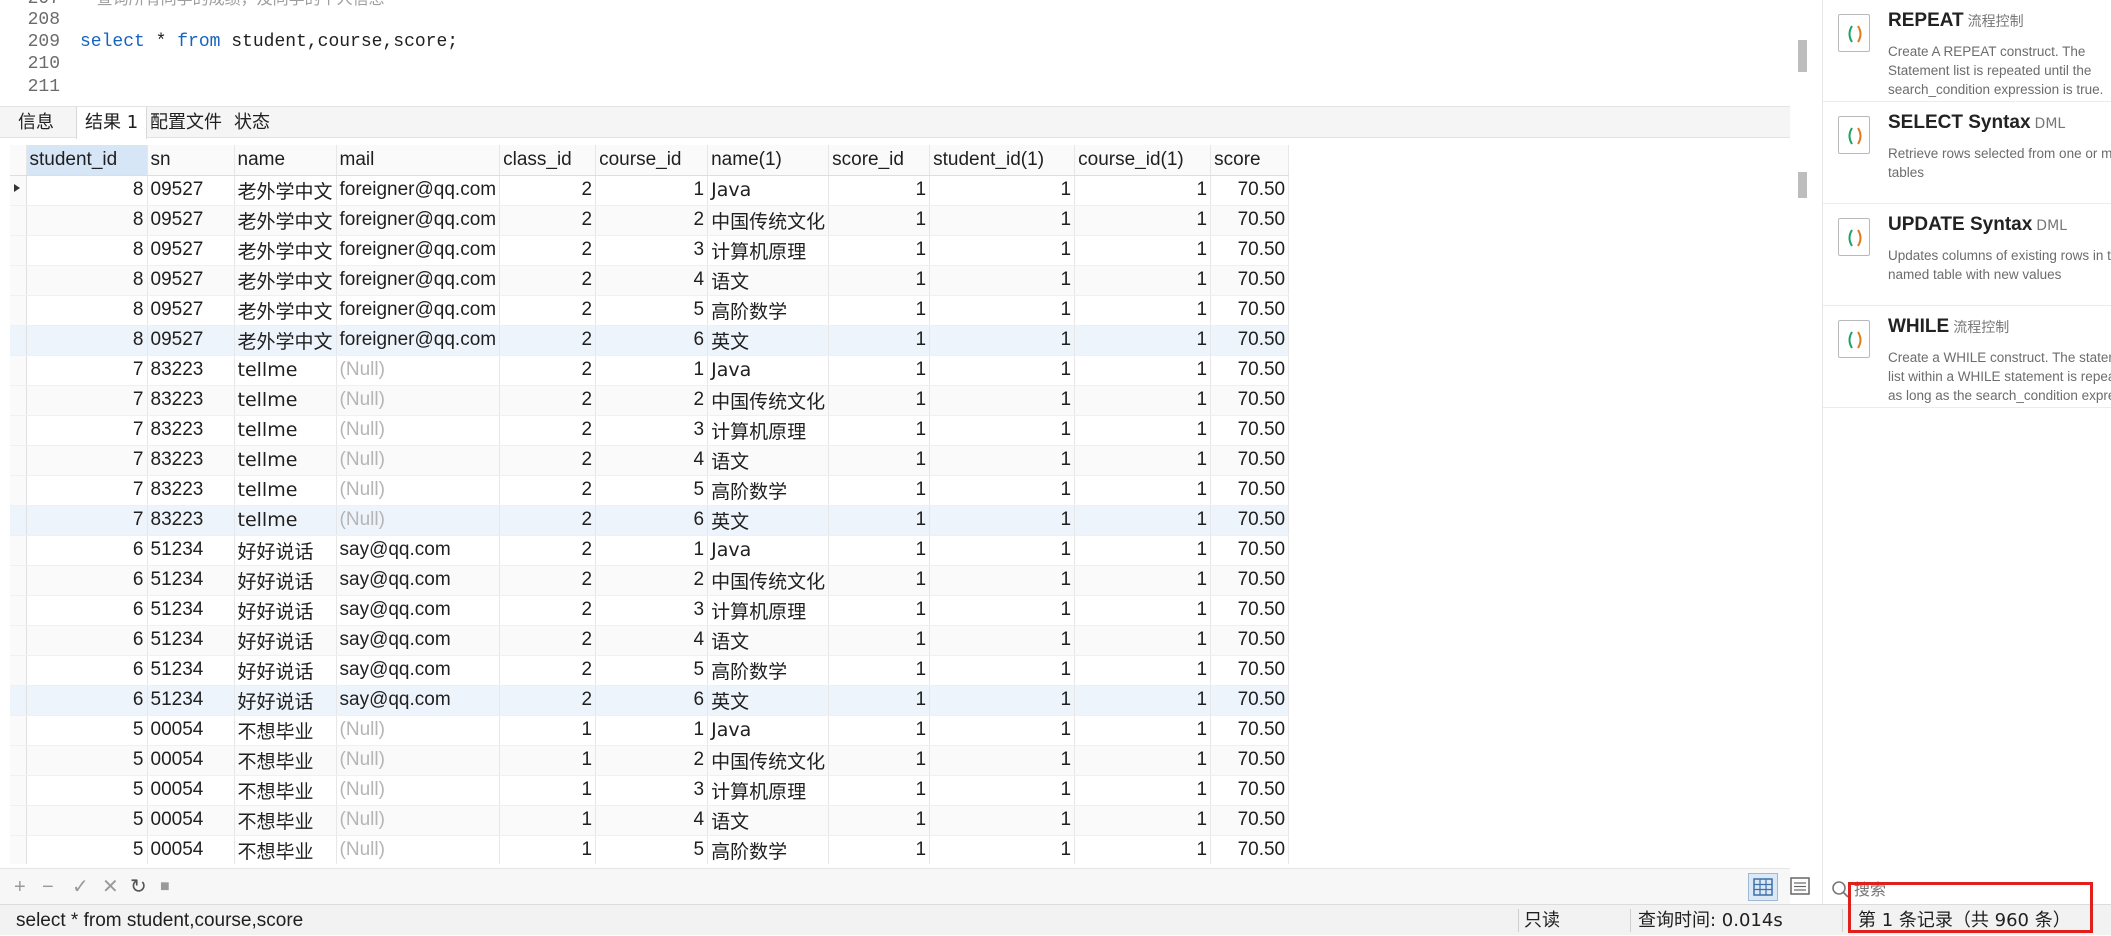 This screenshot has width=2111, height=936. I want to click on add-record-button: +, so click(20, 887).